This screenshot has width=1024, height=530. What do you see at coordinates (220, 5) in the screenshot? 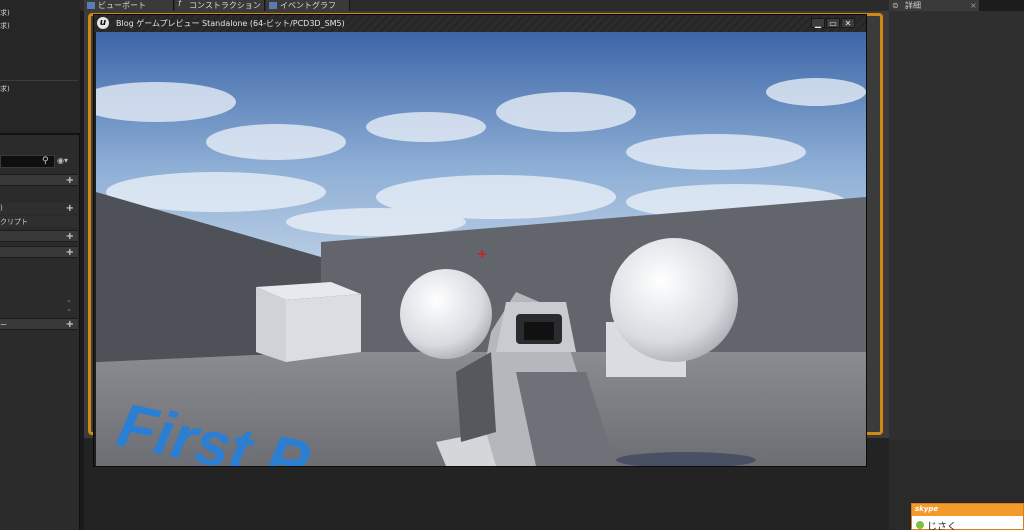
I see `tab-construction: f コンストラクション` at bounding box center [220, 5].